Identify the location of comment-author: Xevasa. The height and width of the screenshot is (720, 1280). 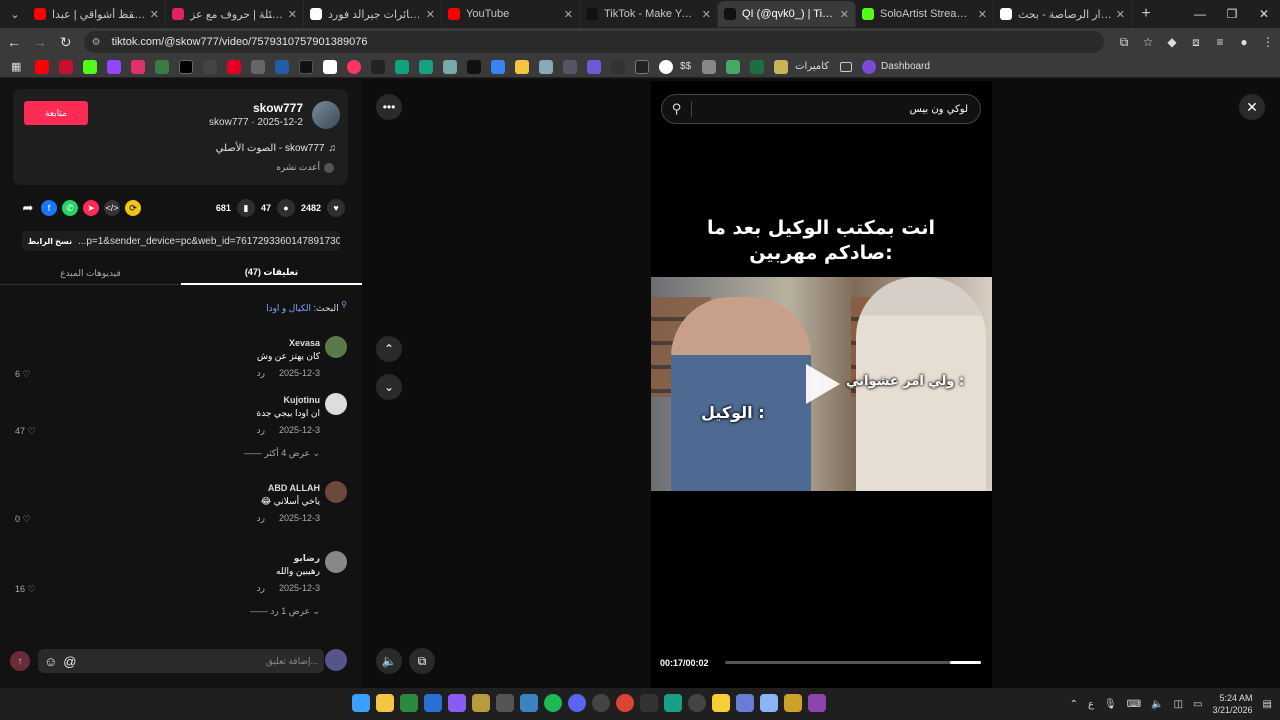
(304, 343).